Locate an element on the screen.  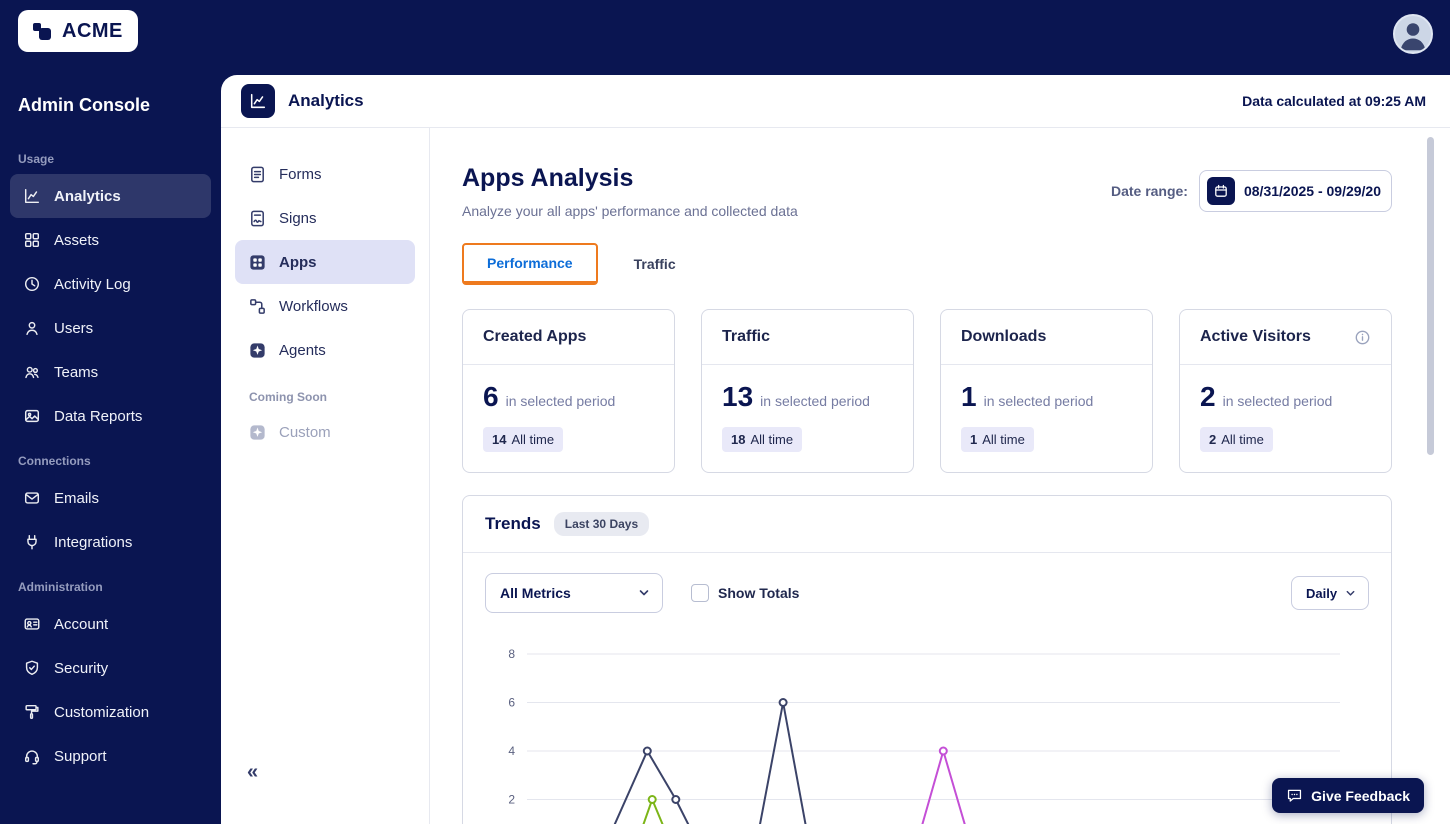
all-time-value: 14 is located at coordinates (499, 439).